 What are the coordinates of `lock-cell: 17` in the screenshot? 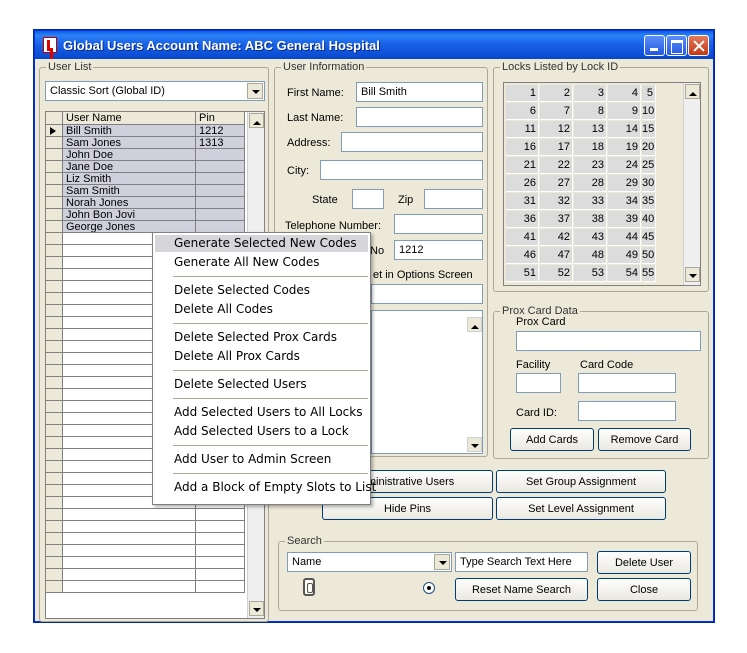 It's located at (556, 147).